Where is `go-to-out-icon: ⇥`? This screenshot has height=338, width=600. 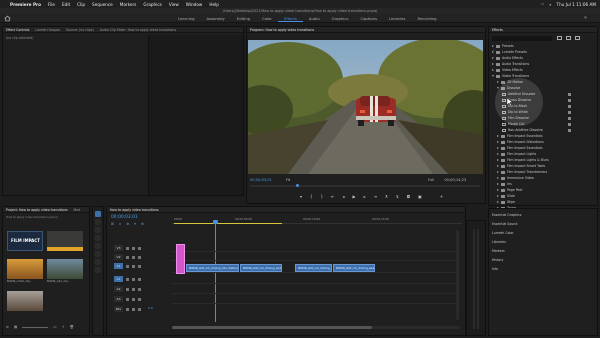 go-to-out-icon: ⇥ is located at coordinates (375, 196).